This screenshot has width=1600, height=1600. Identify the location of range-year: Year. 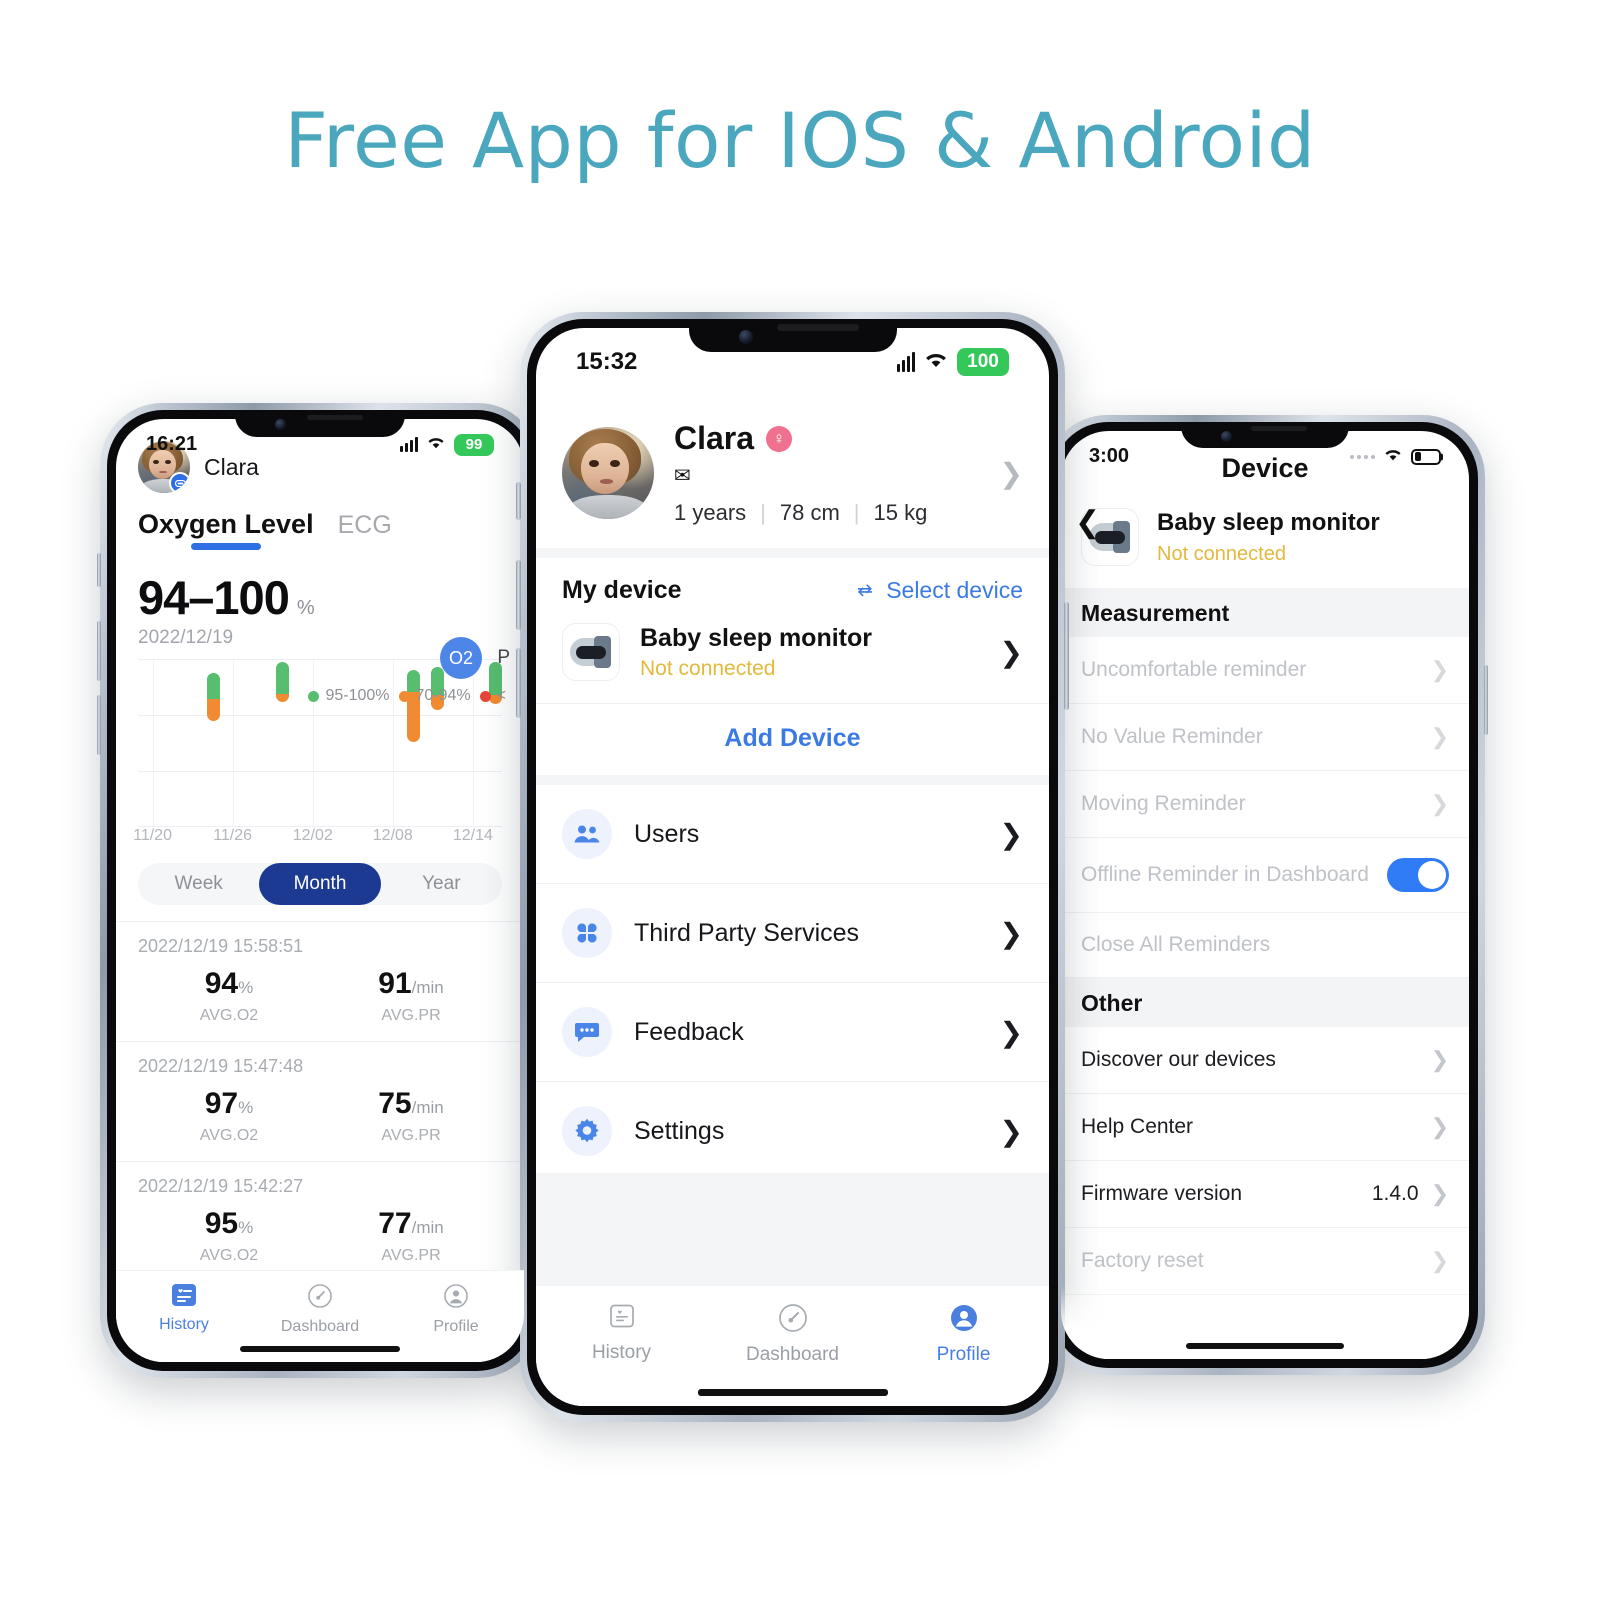
(441, 884).